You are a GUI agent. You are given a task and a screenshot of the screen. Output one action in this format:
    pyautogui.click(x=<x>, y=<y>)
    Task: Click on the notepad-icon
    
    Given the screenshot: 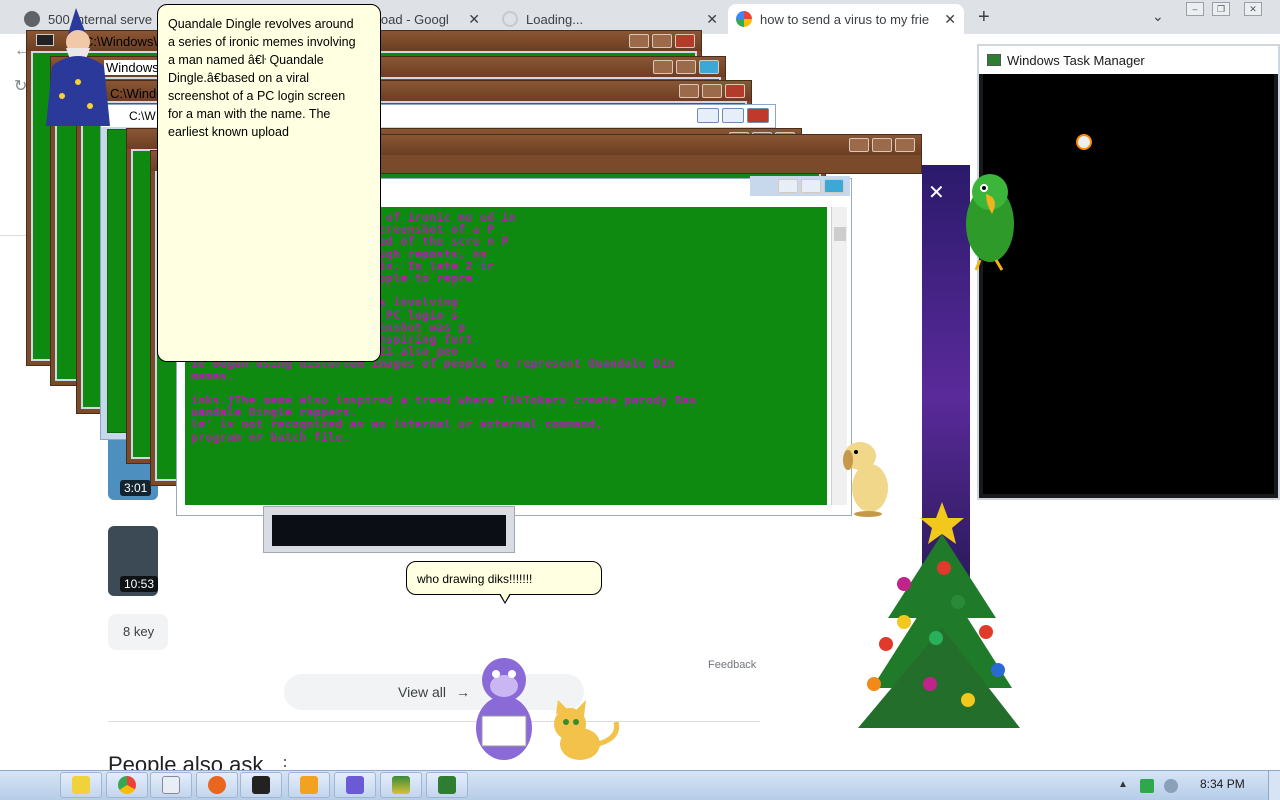 What is the action you would take?
    pyautogui.click(x=171, y=785)
    